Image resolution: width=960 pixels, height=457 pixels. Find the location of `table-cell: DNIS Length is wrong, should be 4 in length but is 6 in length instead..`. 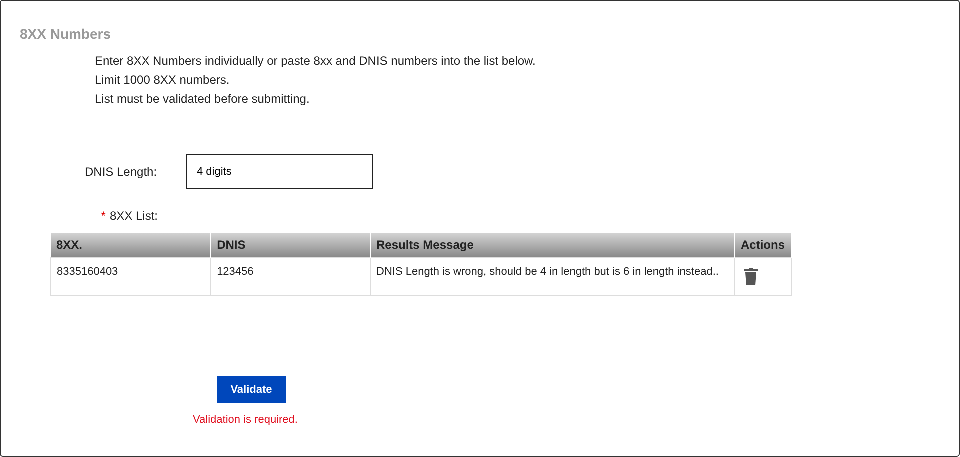

table-cell: DNIS Length is wrong, should be 4 in length but is 6 in length instead.. is located at coordinates (552, 277).